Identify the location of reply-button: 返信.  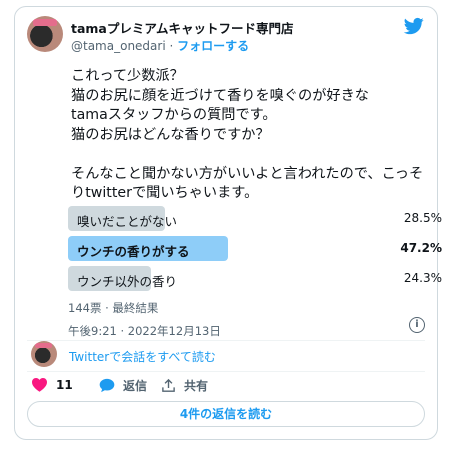
(123, 385).